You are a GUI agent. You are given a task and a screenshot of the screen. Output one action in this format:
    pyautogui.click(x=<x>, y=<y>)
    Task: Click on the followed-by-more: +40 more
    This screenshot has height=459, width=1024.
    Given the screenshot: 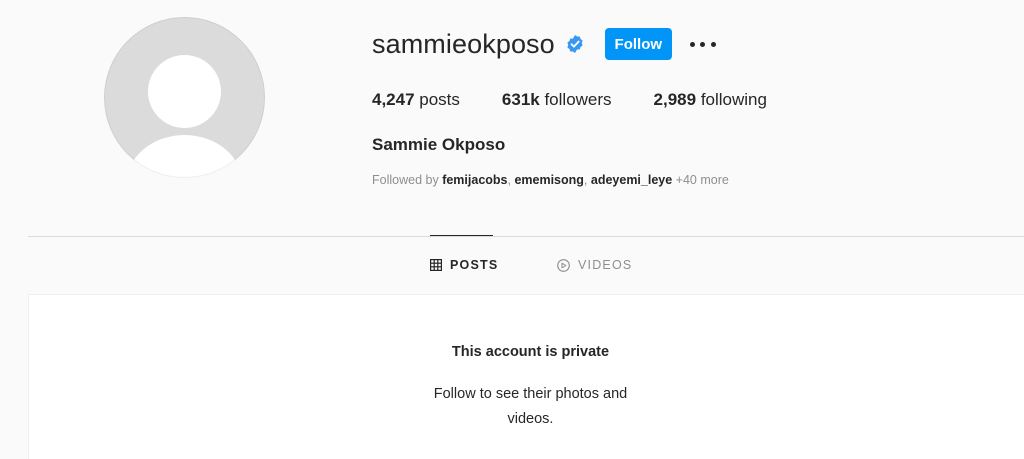 What is the action you would take?
    pyautogui.click(x=700, y=180)
    